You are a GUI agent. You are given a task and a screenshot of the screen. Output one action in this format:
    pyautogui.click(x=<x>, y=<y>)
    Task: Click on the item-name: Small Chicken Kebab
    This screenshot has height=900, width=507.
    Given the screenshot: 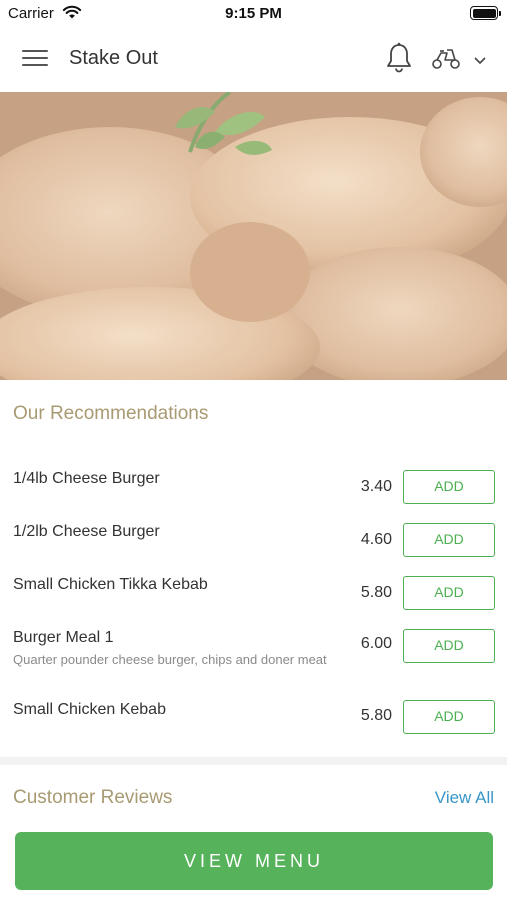 What is the action you would take?
    pyautogui.click(x=89, y=709)
    